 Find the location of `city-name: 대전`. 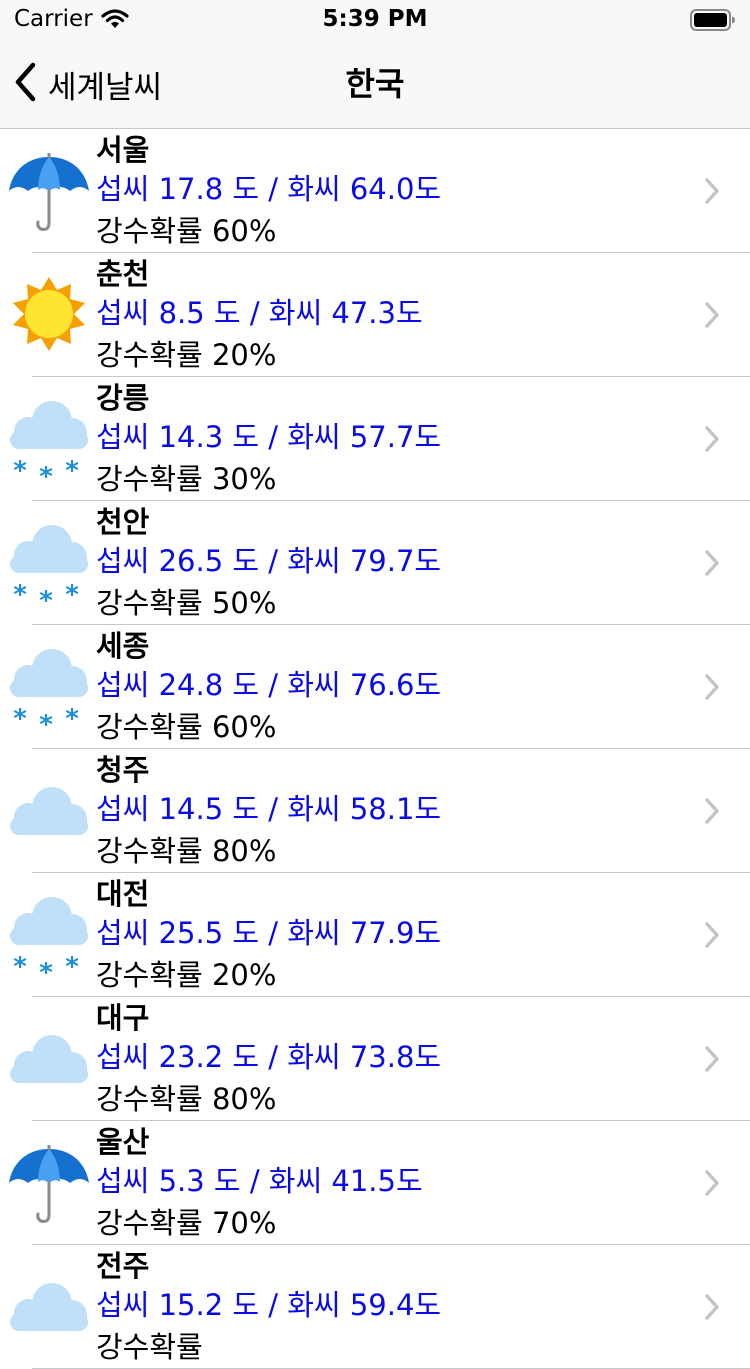

city-name: 대전 is located at coordinates (123, 894).